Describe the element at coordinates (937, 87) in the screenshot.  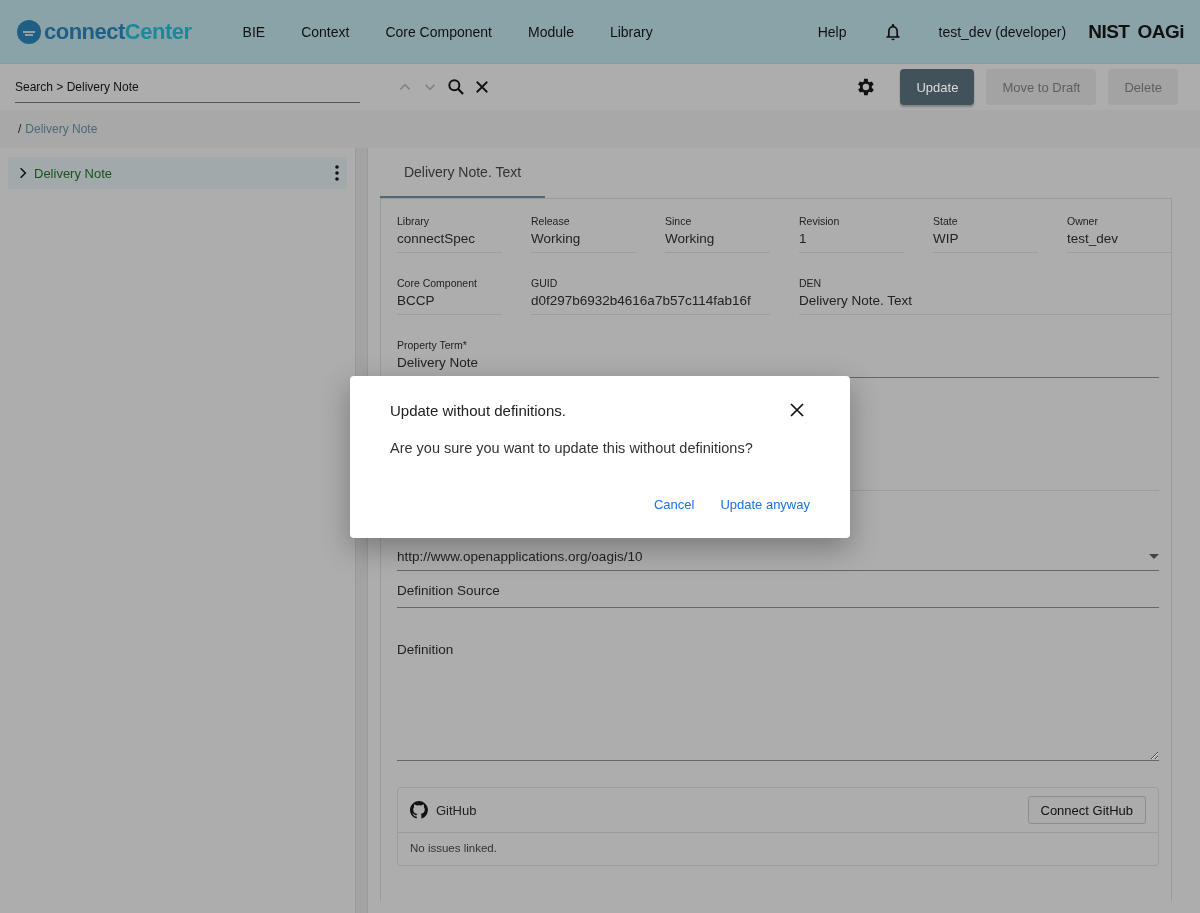
I see `update-button: Update` at that location.